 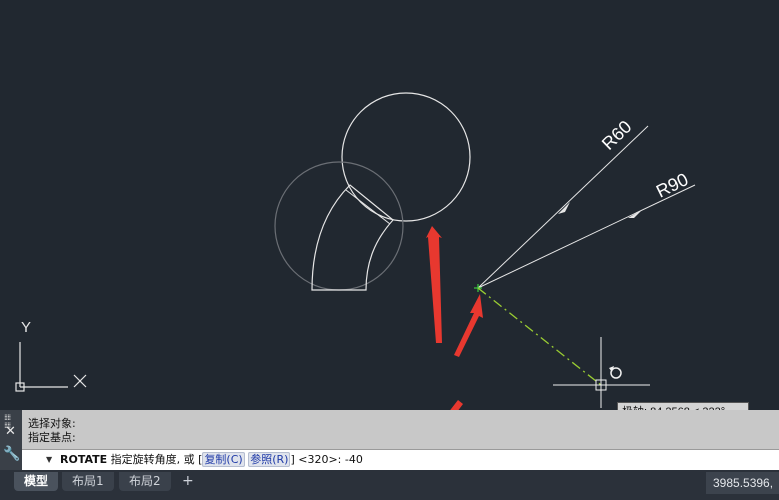 What do you see at coordinates (10, 431) in the screenshot?
I see `close-icon: ✕` at bounding box center [10, 431].